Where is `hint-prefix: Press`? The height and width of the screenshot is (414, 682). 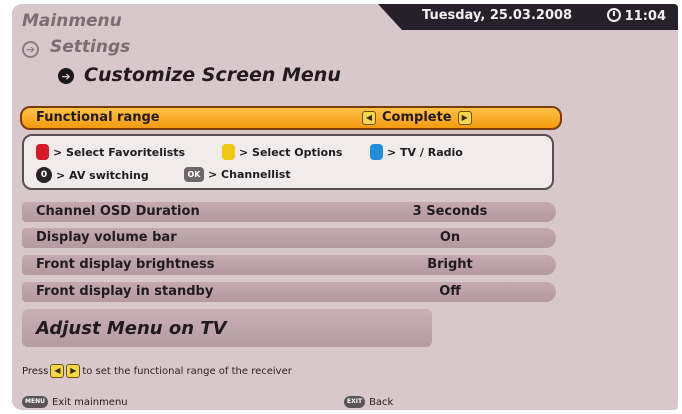 hint-prefix: Press is located at coordinates (35, 371).